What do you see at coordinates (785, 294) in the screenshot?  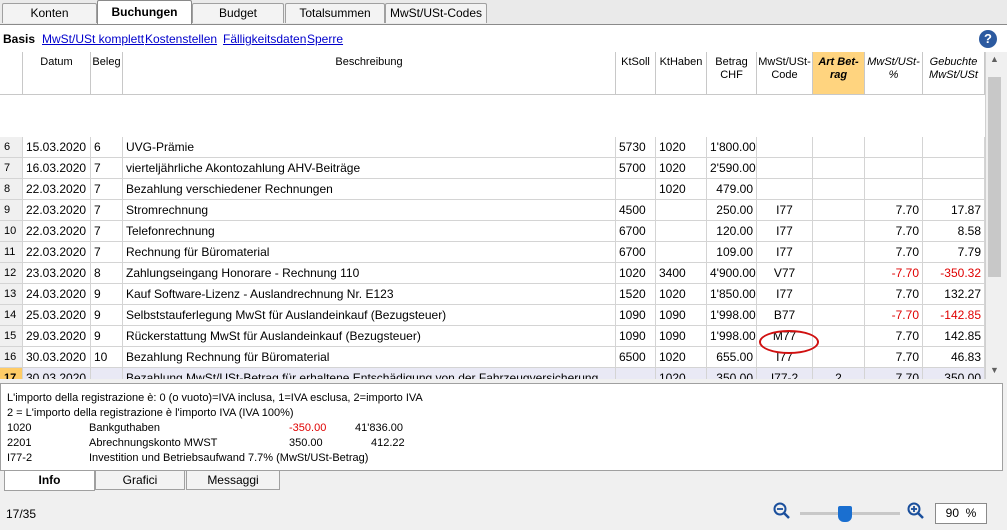 I see `cell-mwst-code: I77` at bounding box center [785, 294].